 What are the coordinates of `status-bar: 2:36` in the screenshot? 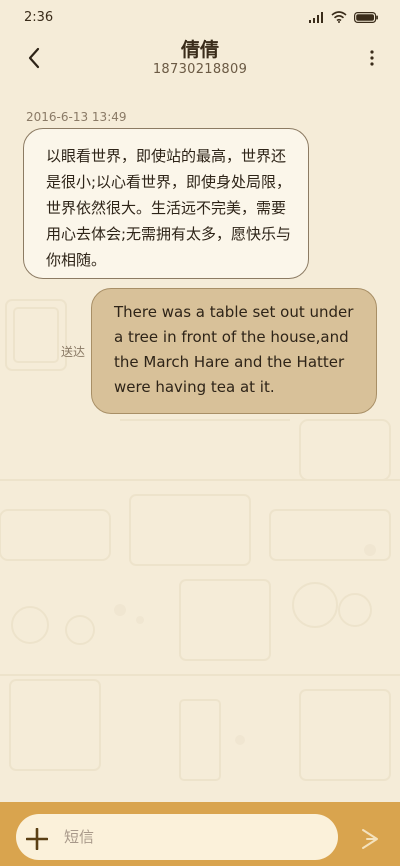 It's located at (200, 17).